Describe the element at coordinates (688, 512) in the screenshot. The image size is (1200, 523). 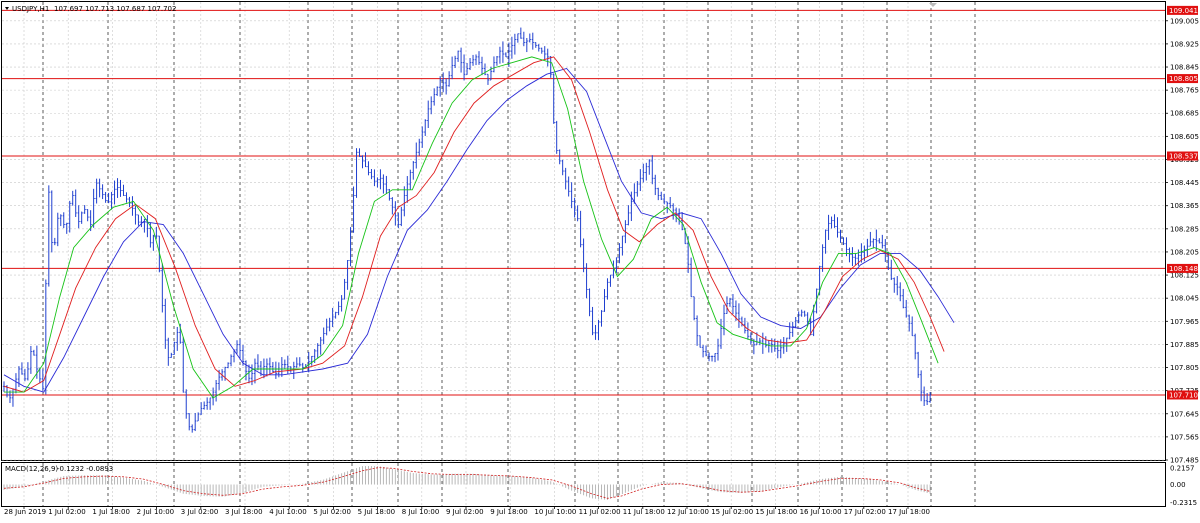
I see `x-tick-label: 12 Jul 10:00` at that location.